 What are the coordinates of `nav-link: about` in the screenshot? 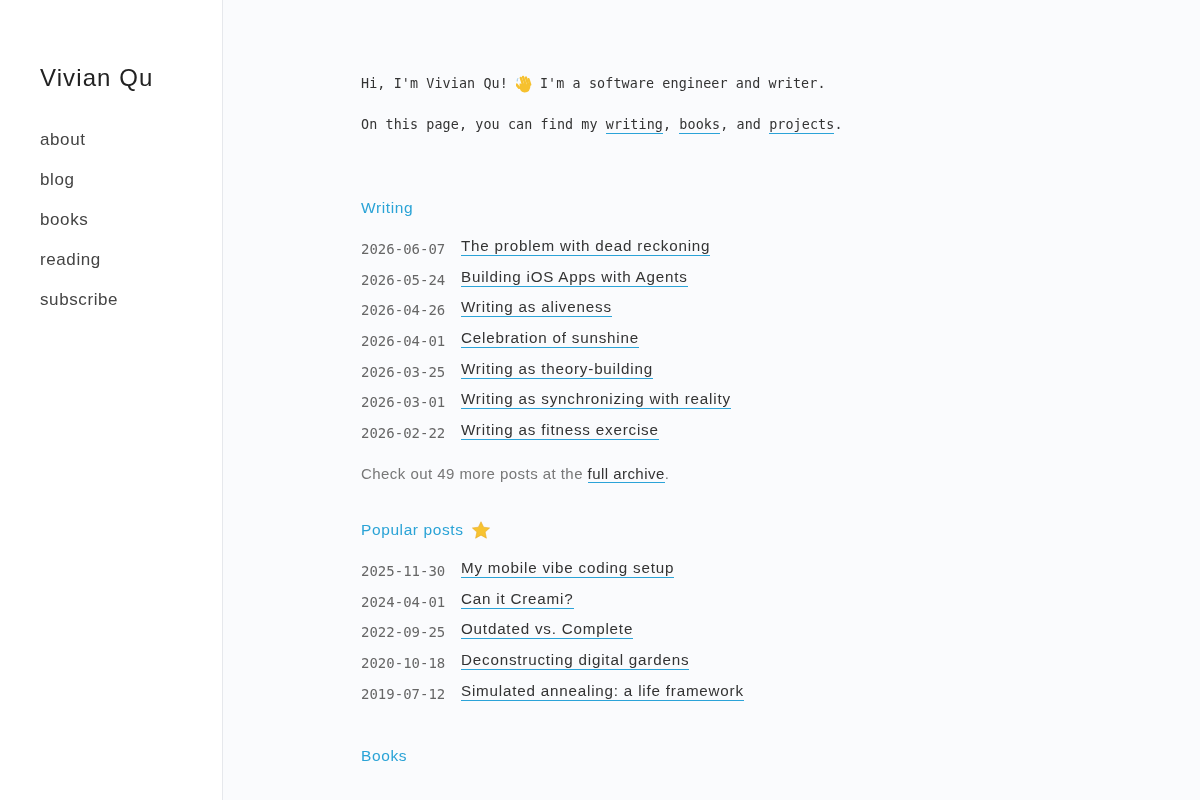 It's located at (63, 140).